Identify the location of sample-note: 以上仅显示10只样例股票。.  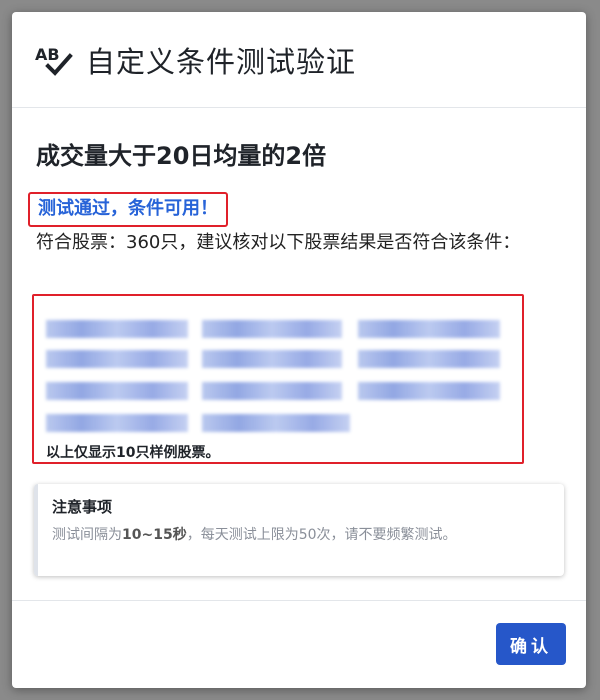
(133, 453).